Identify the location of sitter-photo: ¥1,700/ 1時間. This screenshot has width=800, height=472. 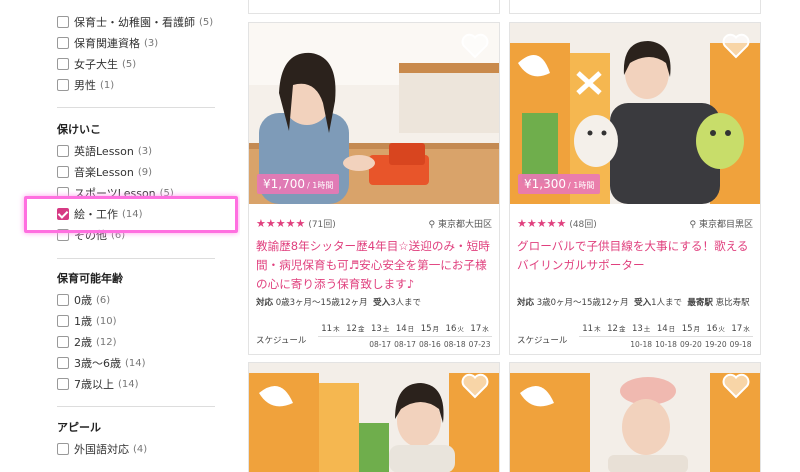
(374, 113).